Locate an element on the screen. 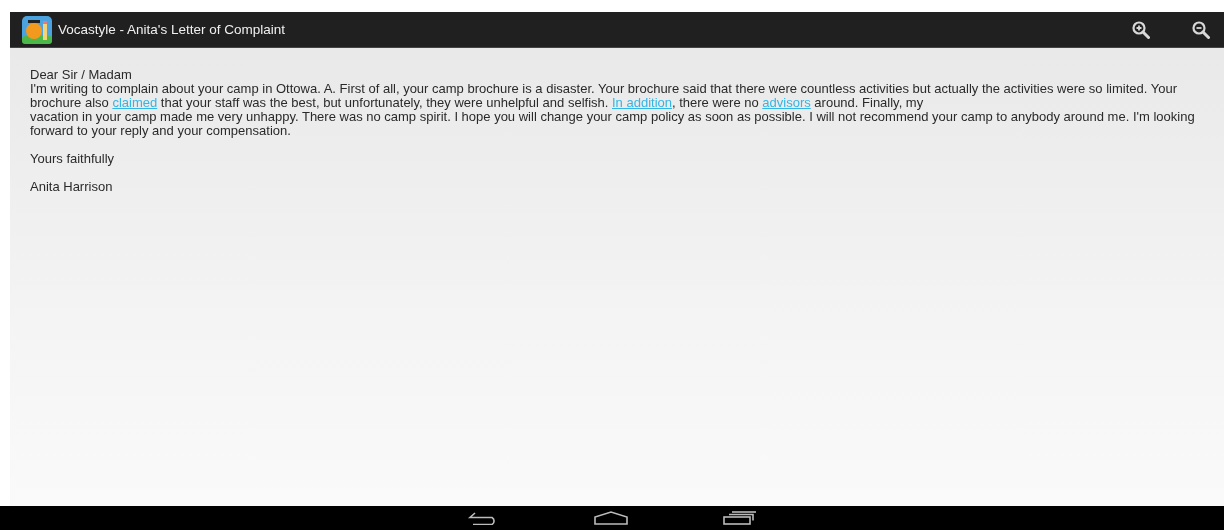 The width and height of the screenshot is (1224, 530). zoom-out-icon is located at coordinates (1201, 29).